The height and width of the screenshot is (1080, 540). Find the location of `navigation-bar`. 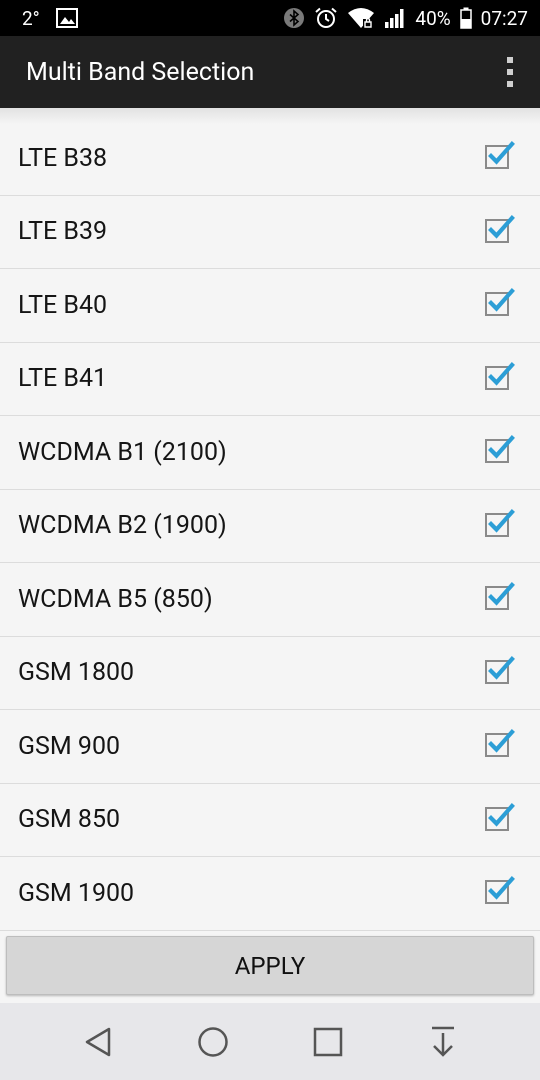

navigation-bar is located at coordinates (270, 1041).